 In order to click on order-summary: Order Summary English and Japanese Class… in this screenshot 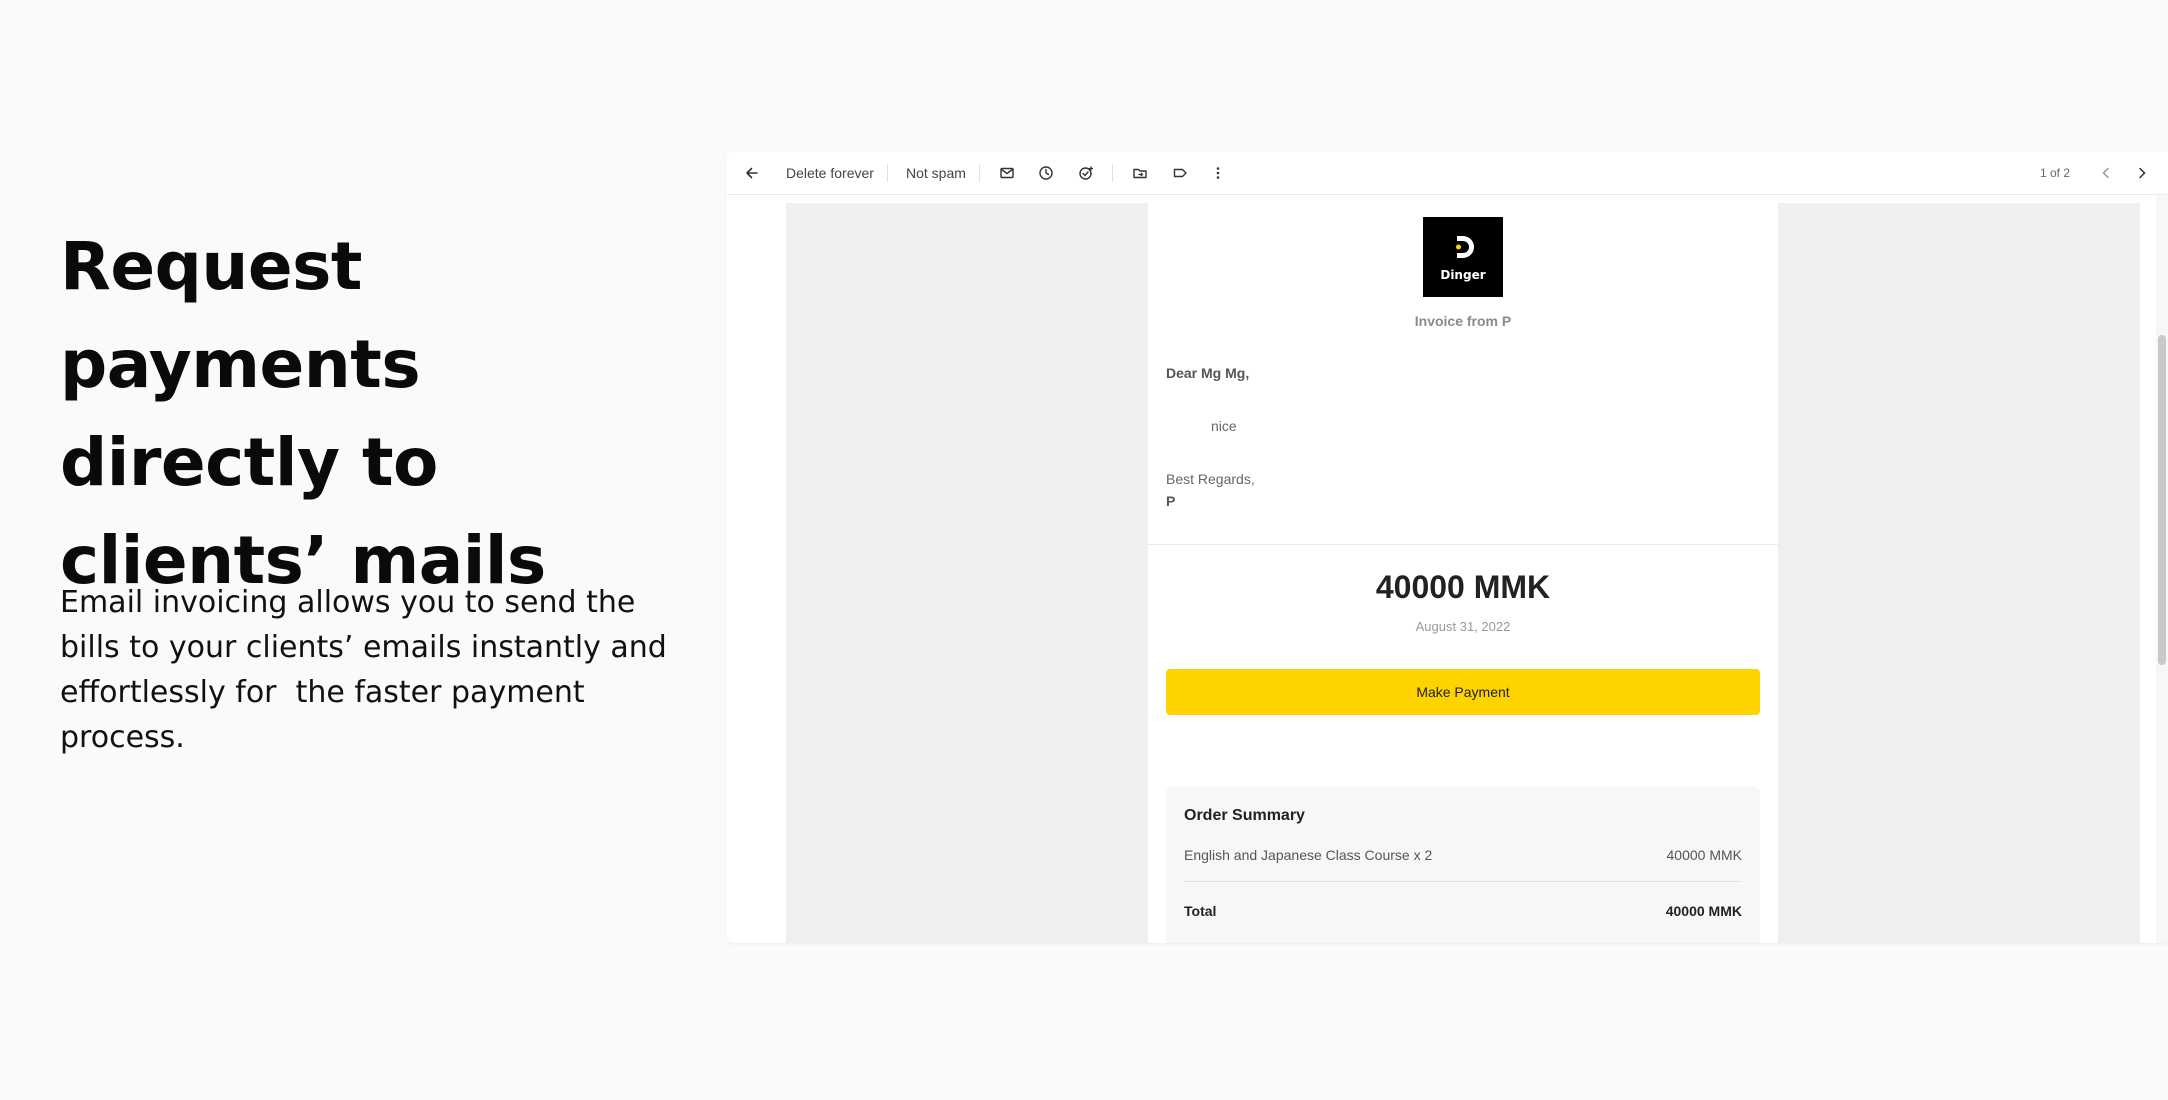, I will do `click(1463, 865)`.